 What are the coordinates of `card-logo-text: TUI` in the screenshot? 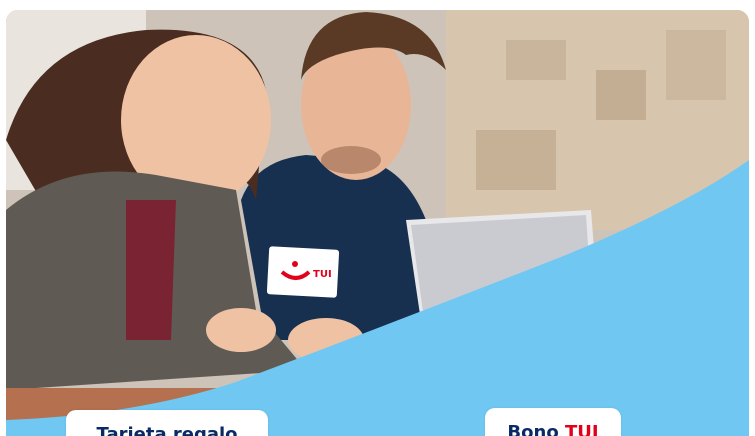 It's located at (322, 274).